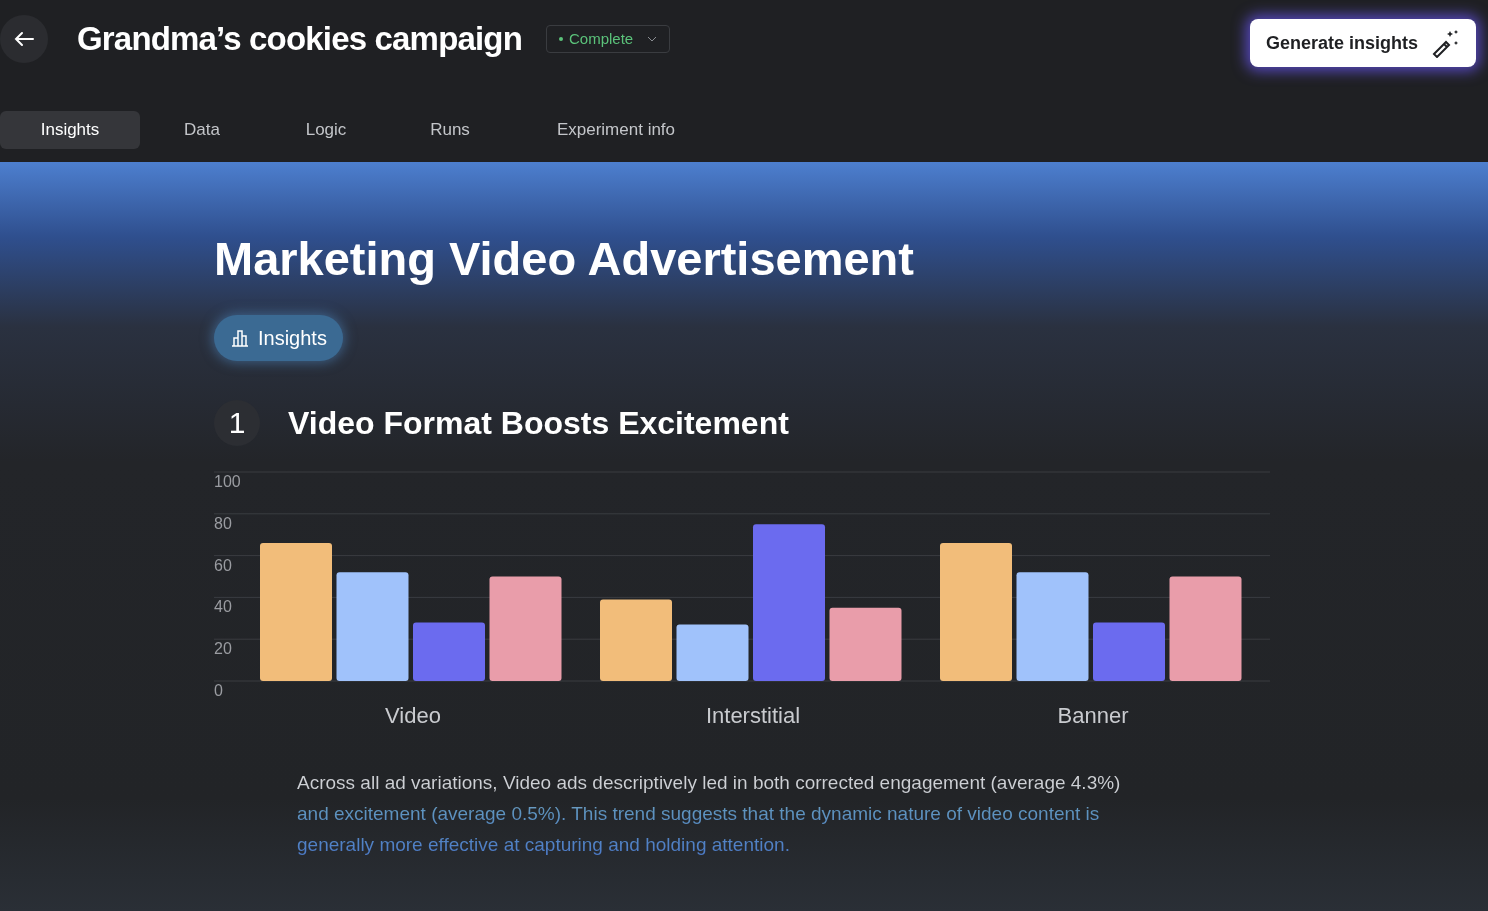 This screenshot has height=911, width=1488. I want to click on insights-chip: Insights, so click(278, 337).